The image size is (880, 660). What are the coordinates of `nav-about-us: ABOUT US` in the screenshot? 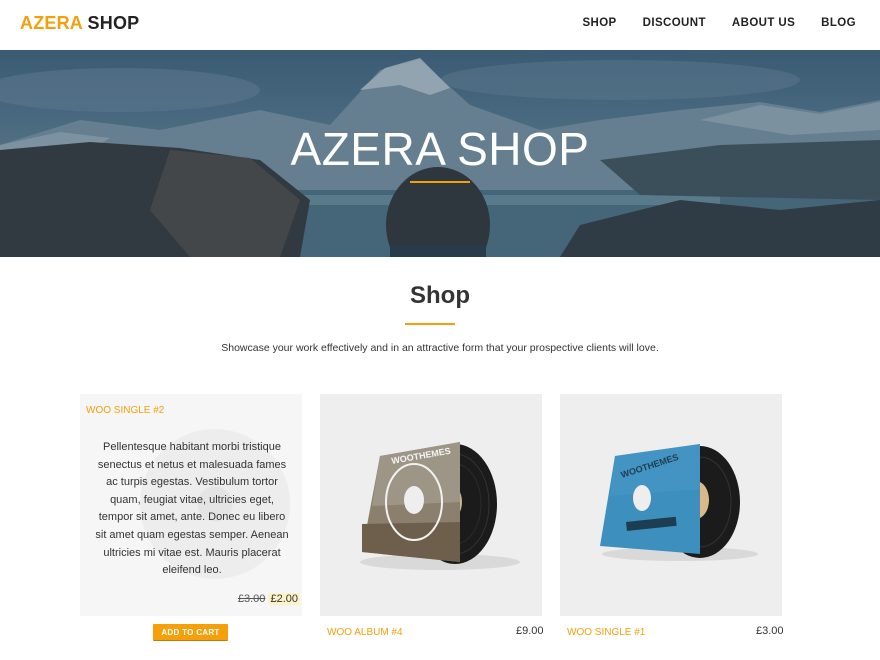 It's located at (763, 23).